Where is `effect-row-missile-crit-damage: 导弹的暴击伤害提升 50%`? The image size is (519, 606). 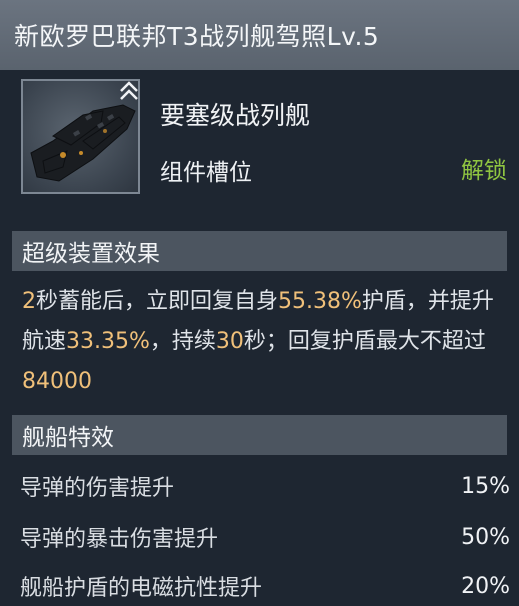 effect-row-missile-crit-damage: 导弹的暴击伤害提升 50% is located at coordinates (265, 537).